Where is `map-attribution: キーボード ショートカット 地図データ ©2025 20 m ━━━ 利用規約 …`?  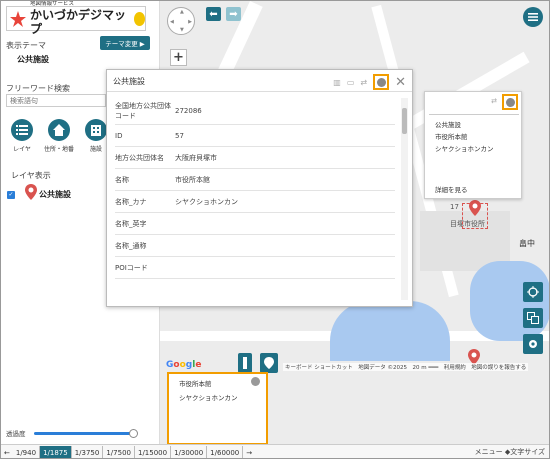 map-attribution: キーボード ショートカット 地図データ ©2025 20 m ━━━ 利用規約 … is located at coordinates (406, 367).